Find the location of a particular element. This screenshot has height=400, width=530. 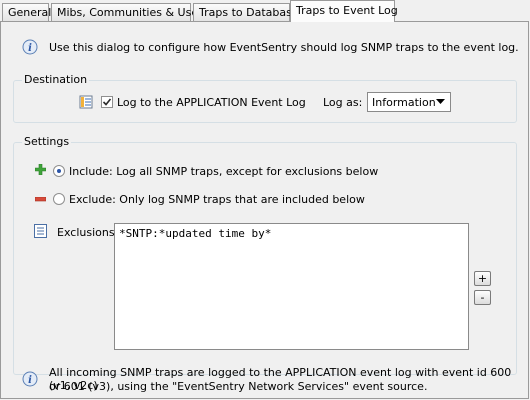

settings-legend: Settings is located at coordinates (47, 141).